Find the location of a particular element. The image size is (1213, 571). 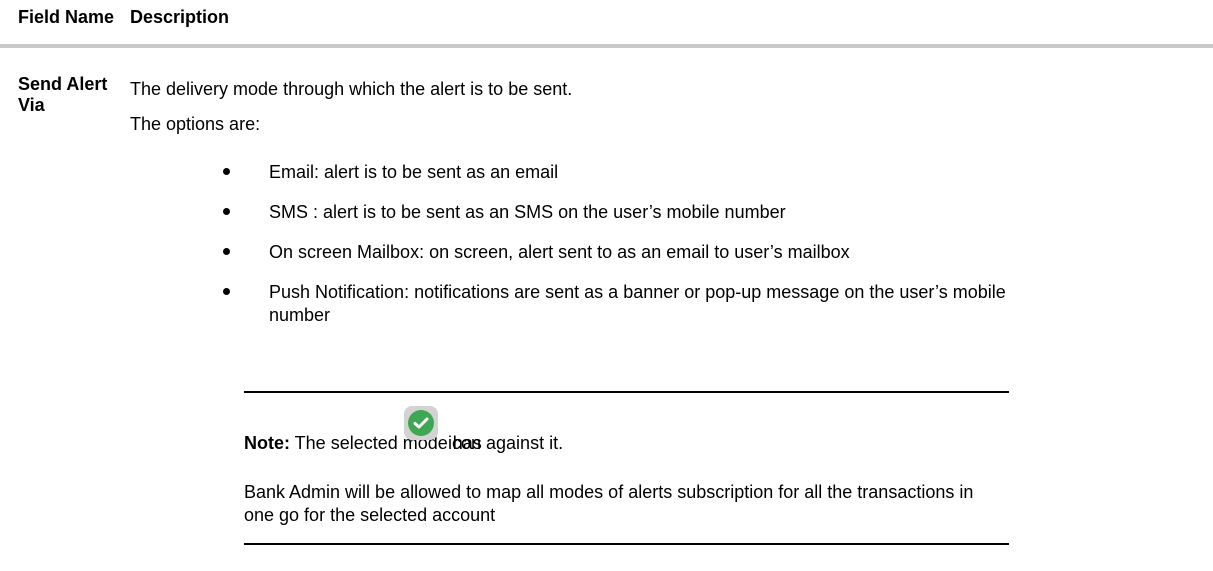

header-description: Description is located at coordinates (180, 17).